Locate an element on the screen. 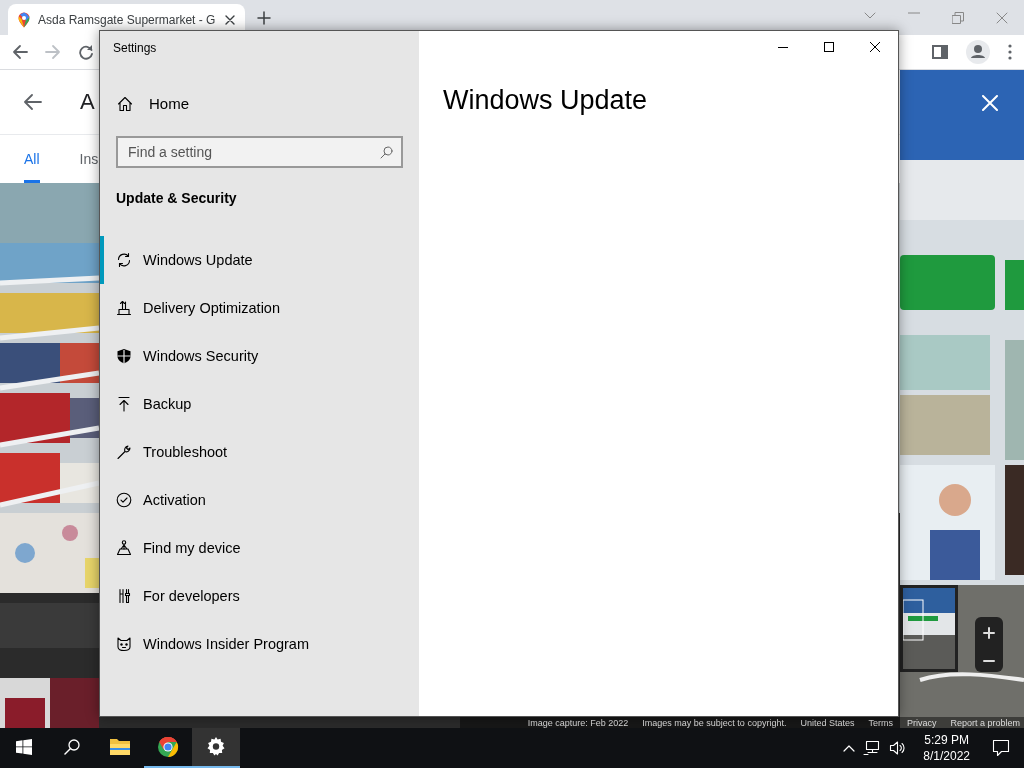 The height and width of the screenshot is (768, 1024). chevron-up-icon is located at coordinates (849, 748).